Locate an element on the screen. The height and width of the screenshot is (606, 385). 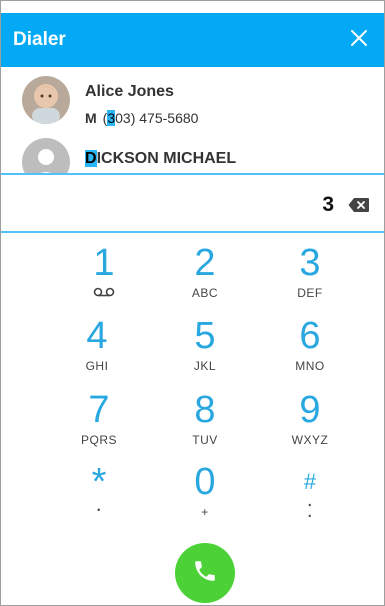
key-4: 4 GHI is located at coordinates (97, 351).